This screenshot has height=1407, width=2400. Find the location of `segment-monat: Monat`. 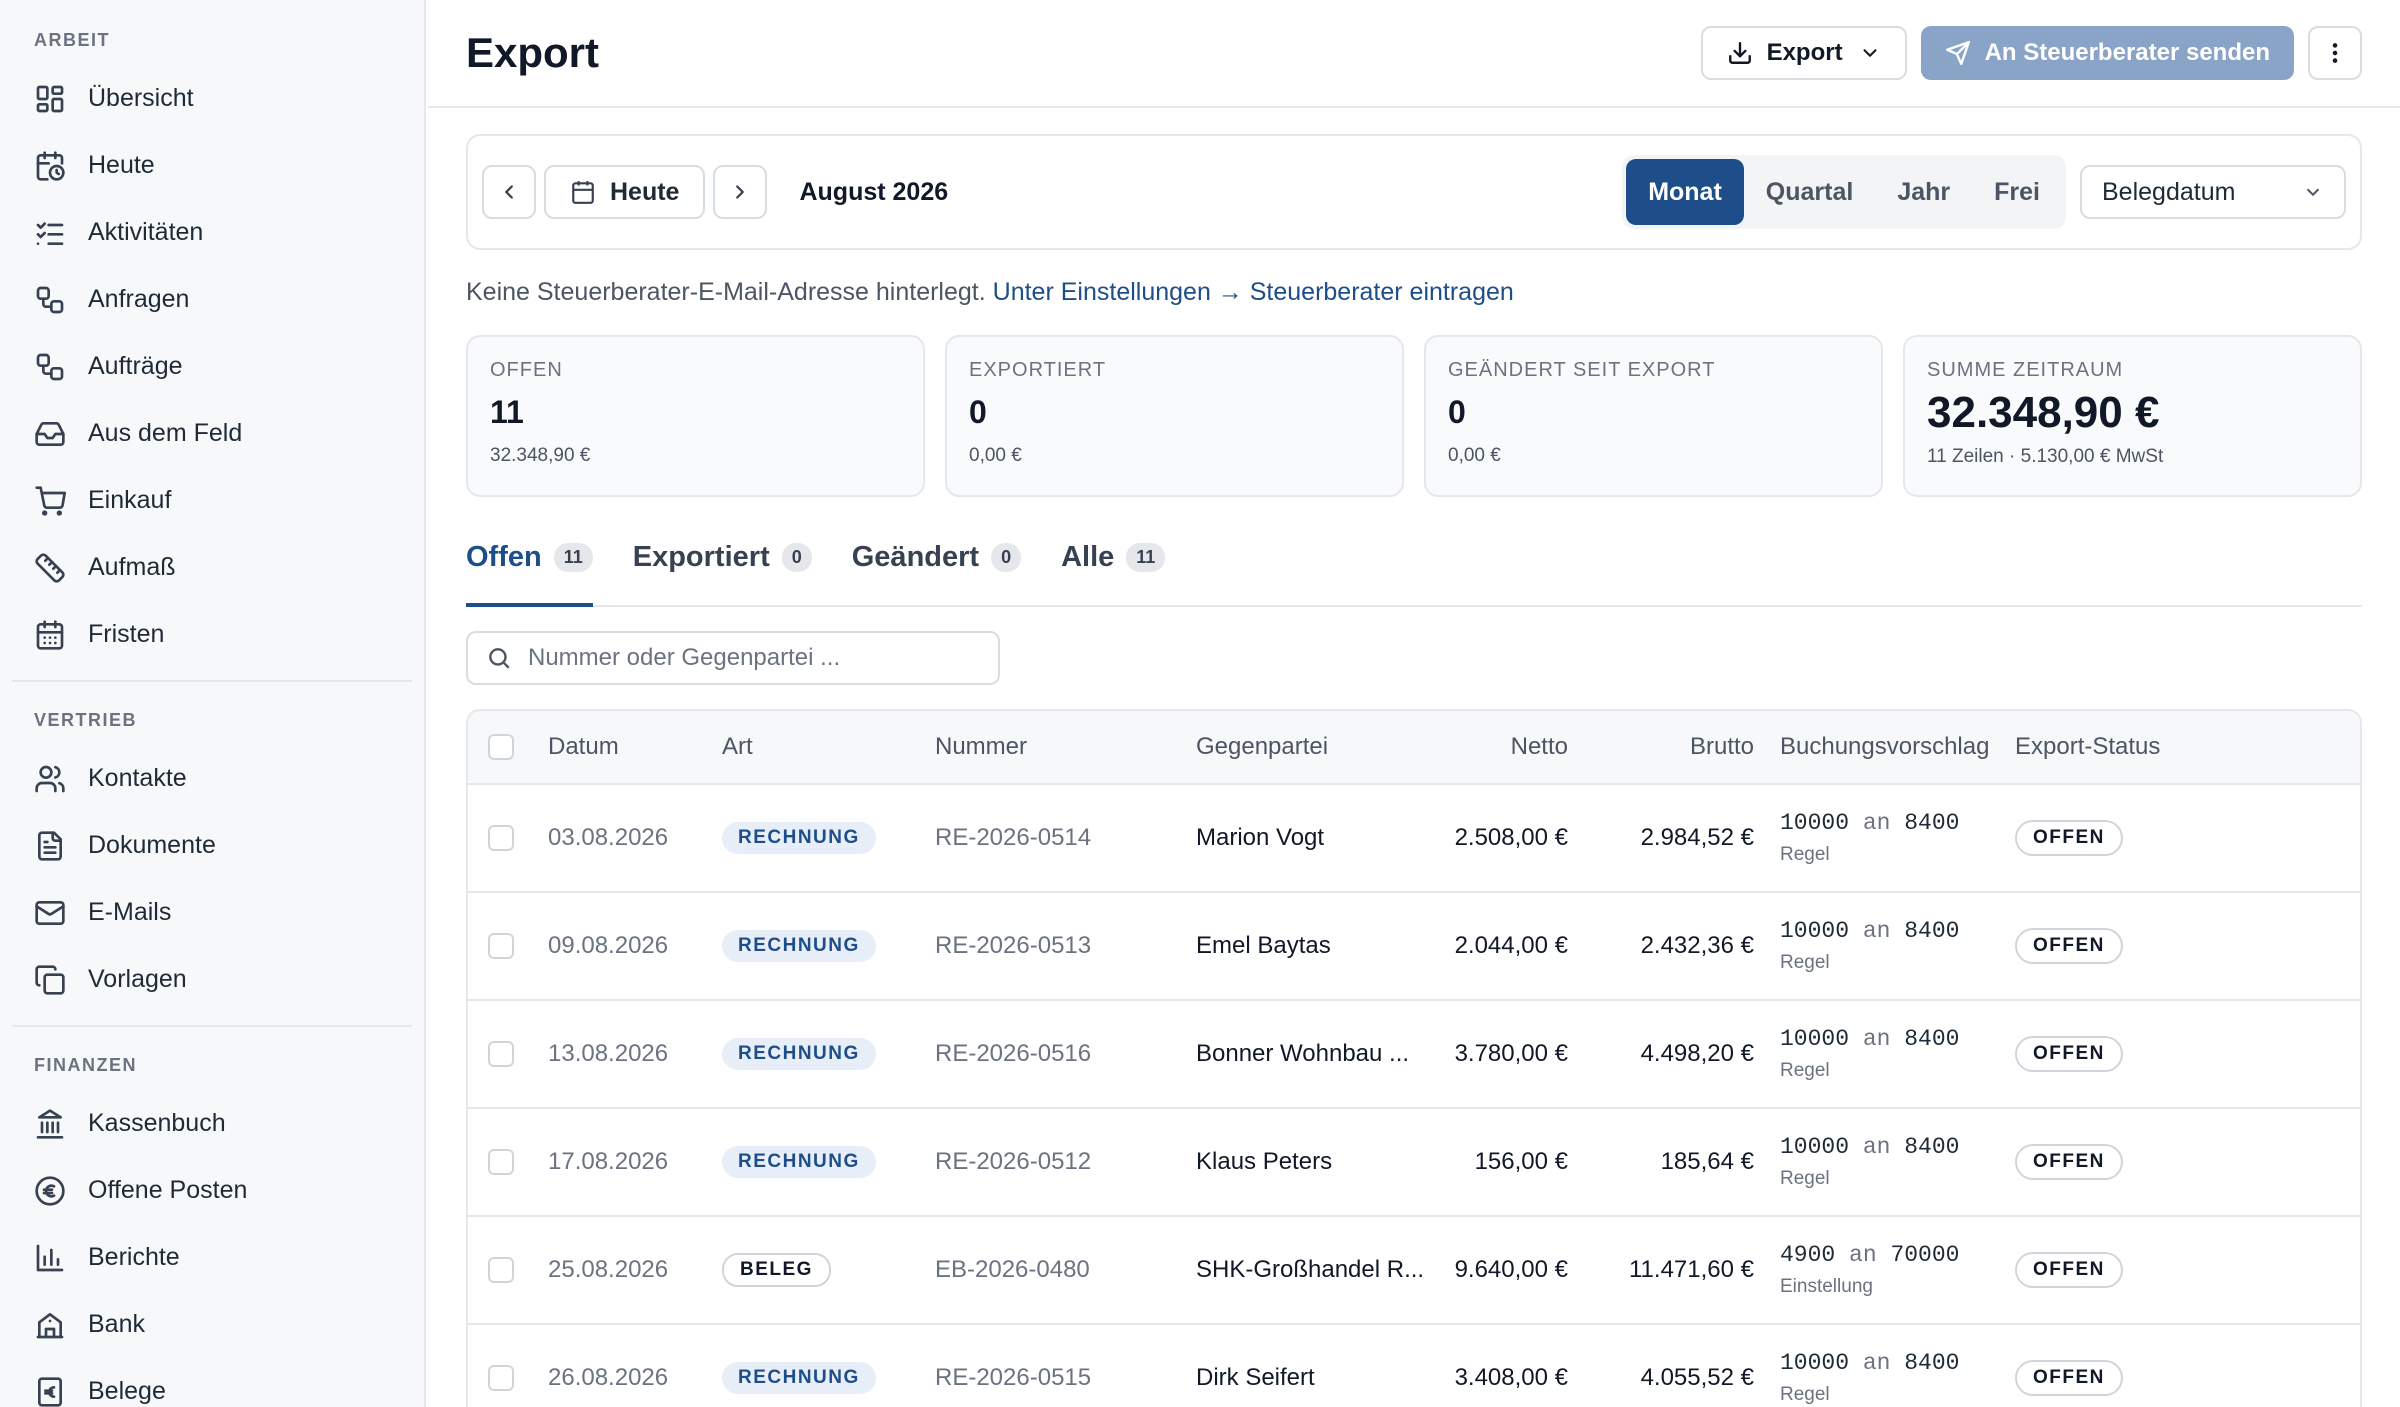

segment-monat: Monat is located at coordinates (1685, 192).